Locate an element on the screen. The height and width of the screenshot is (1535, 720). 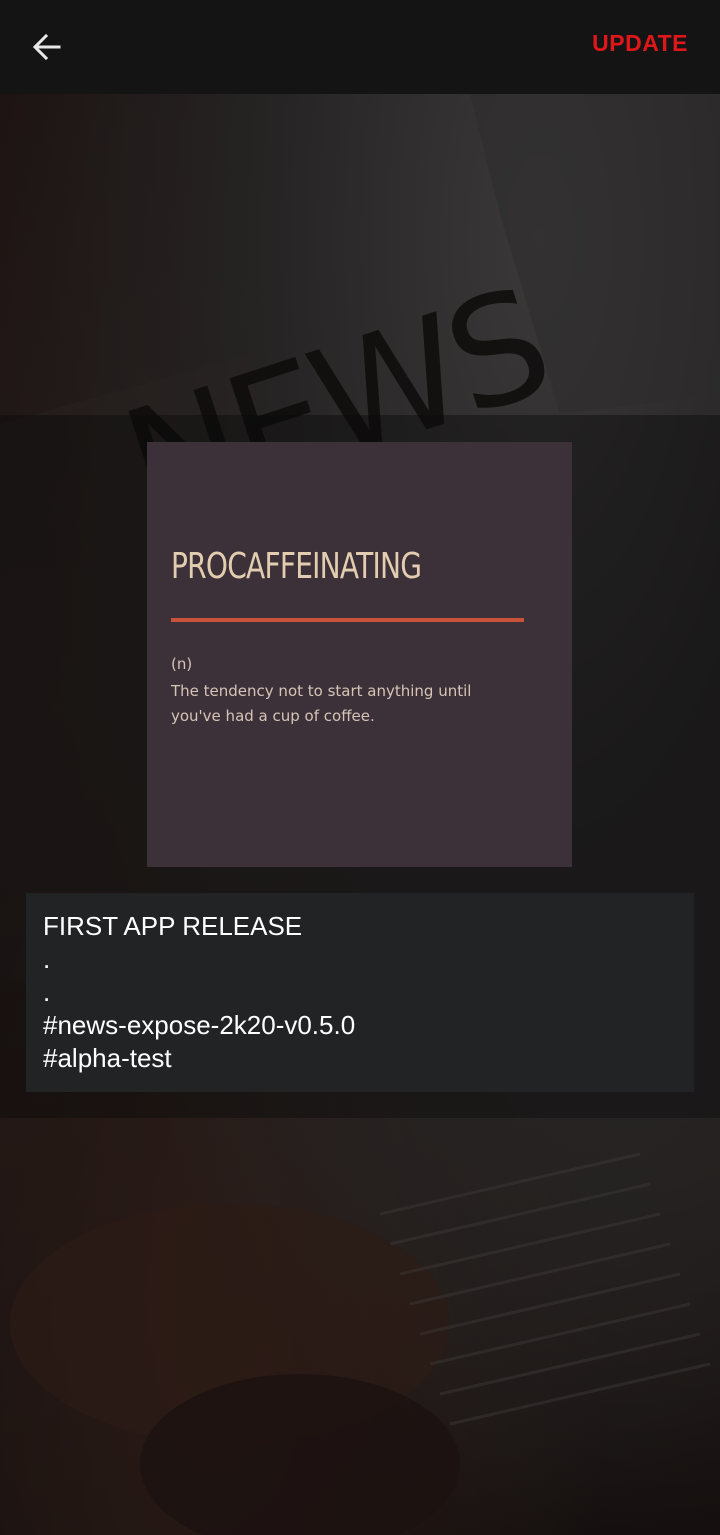
card-divider is located at coordinates (347, 620).